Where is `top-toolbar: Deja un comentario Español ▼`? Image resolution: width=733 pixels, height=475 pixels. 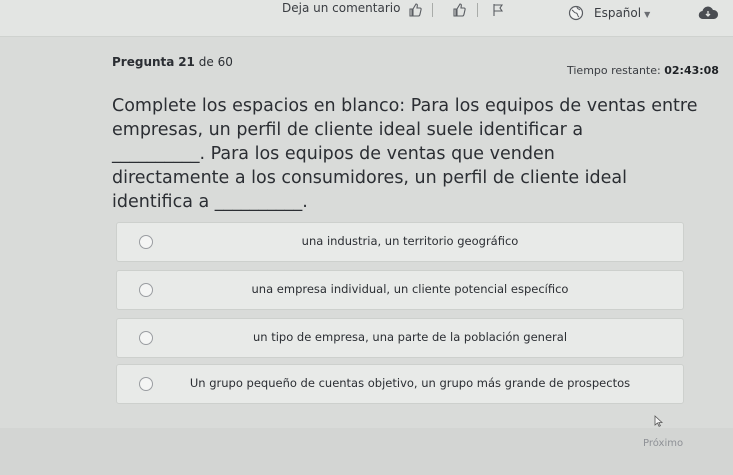 top-toolbar: Deja un comentario Español ▼ is located at coordinates (366, 18).